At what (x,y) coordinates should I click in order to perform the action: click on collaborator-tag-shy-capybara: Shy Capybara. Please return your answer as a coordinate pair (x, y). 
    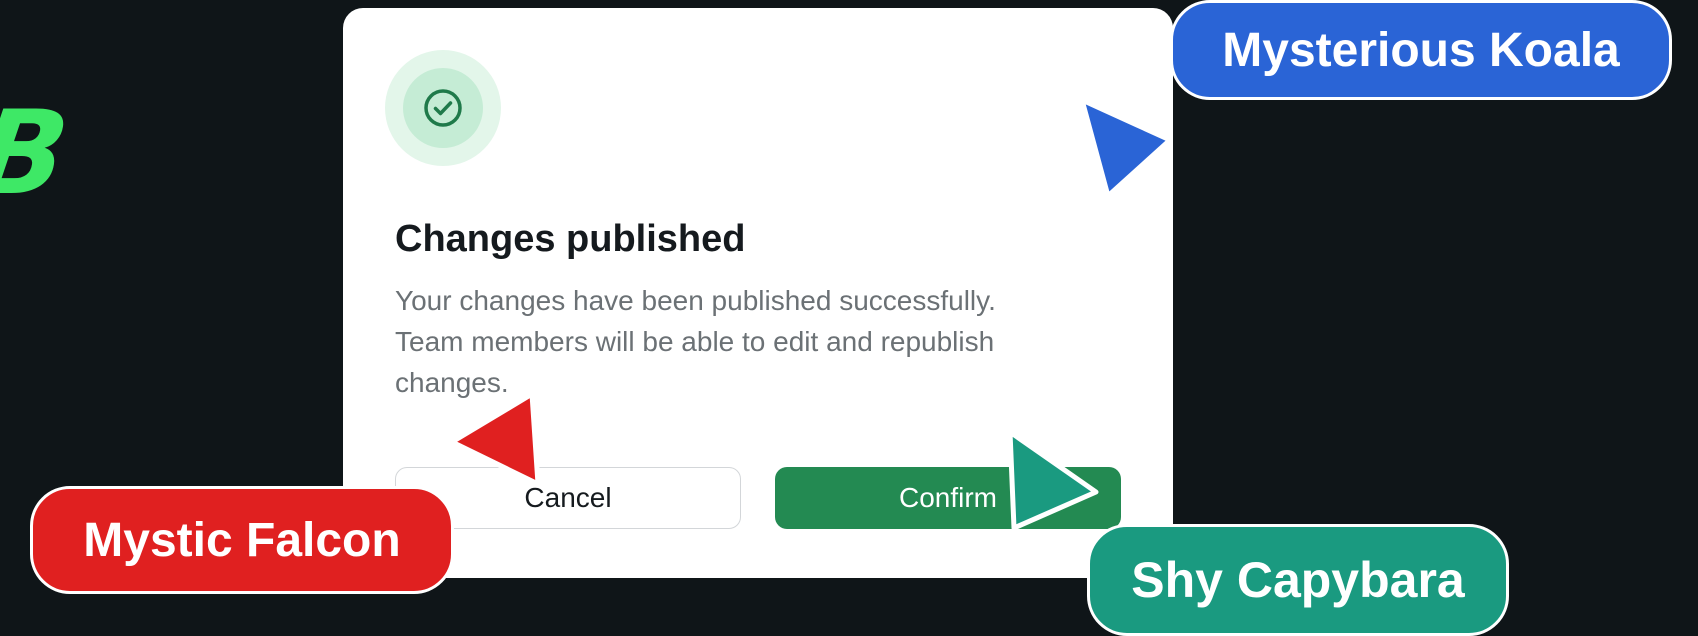
    Looking at the image, I should click on (1298, 580).